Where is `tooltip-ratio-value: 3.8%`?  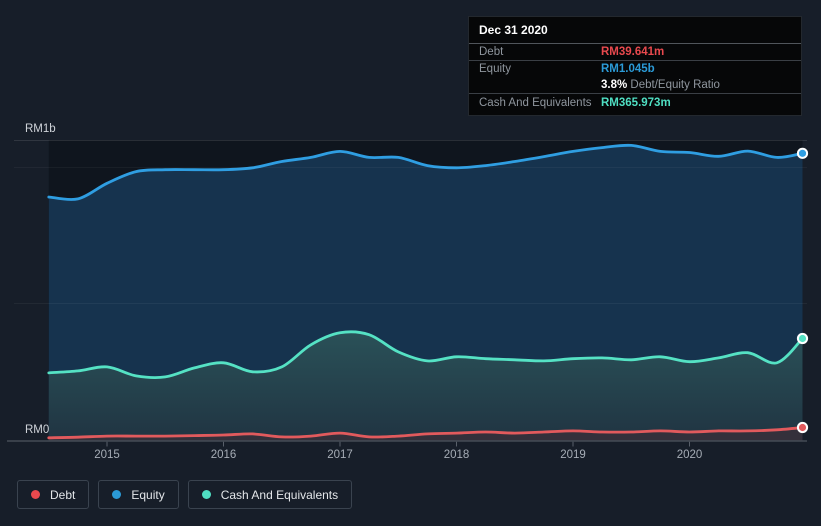
tooltip-ratio-value: 3.8% is located at coordinates (614, 85).